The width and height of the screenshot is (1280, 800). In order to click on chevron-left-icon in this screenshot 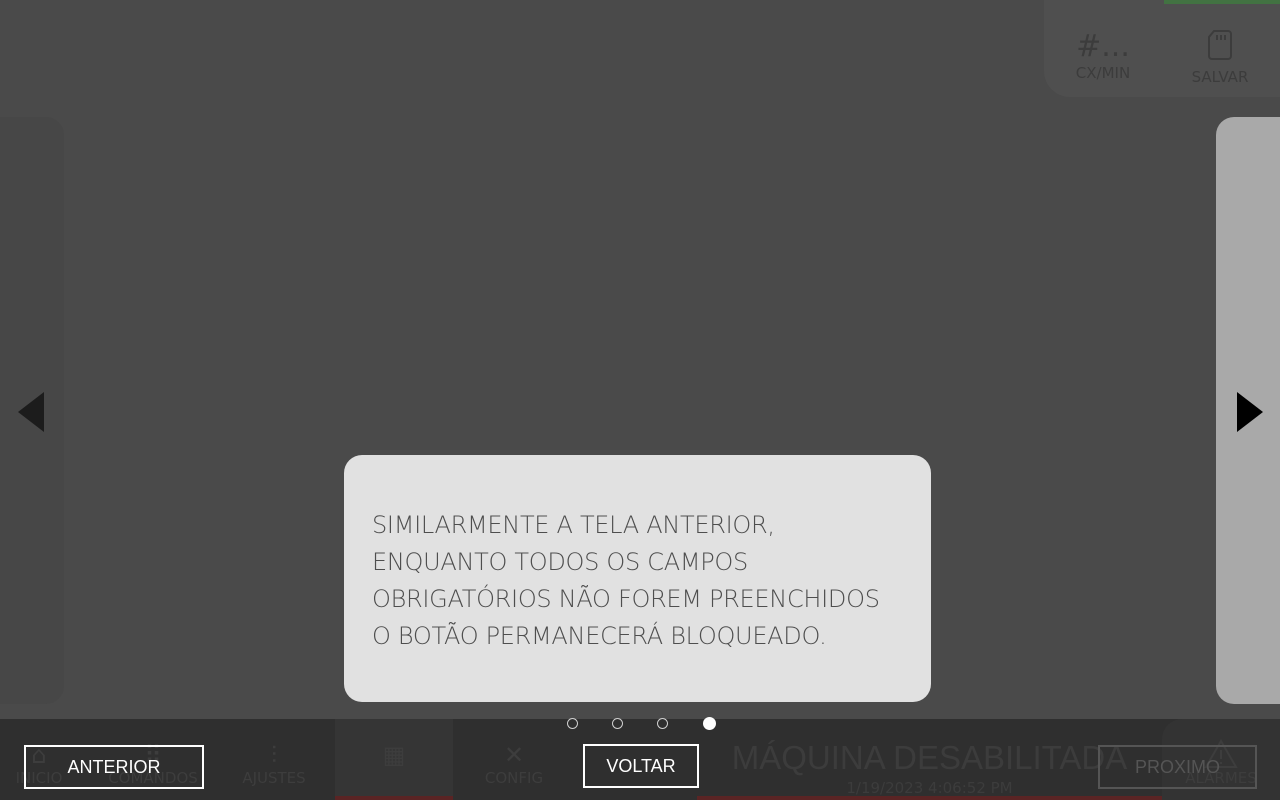, I will do `click(31, 412)`.